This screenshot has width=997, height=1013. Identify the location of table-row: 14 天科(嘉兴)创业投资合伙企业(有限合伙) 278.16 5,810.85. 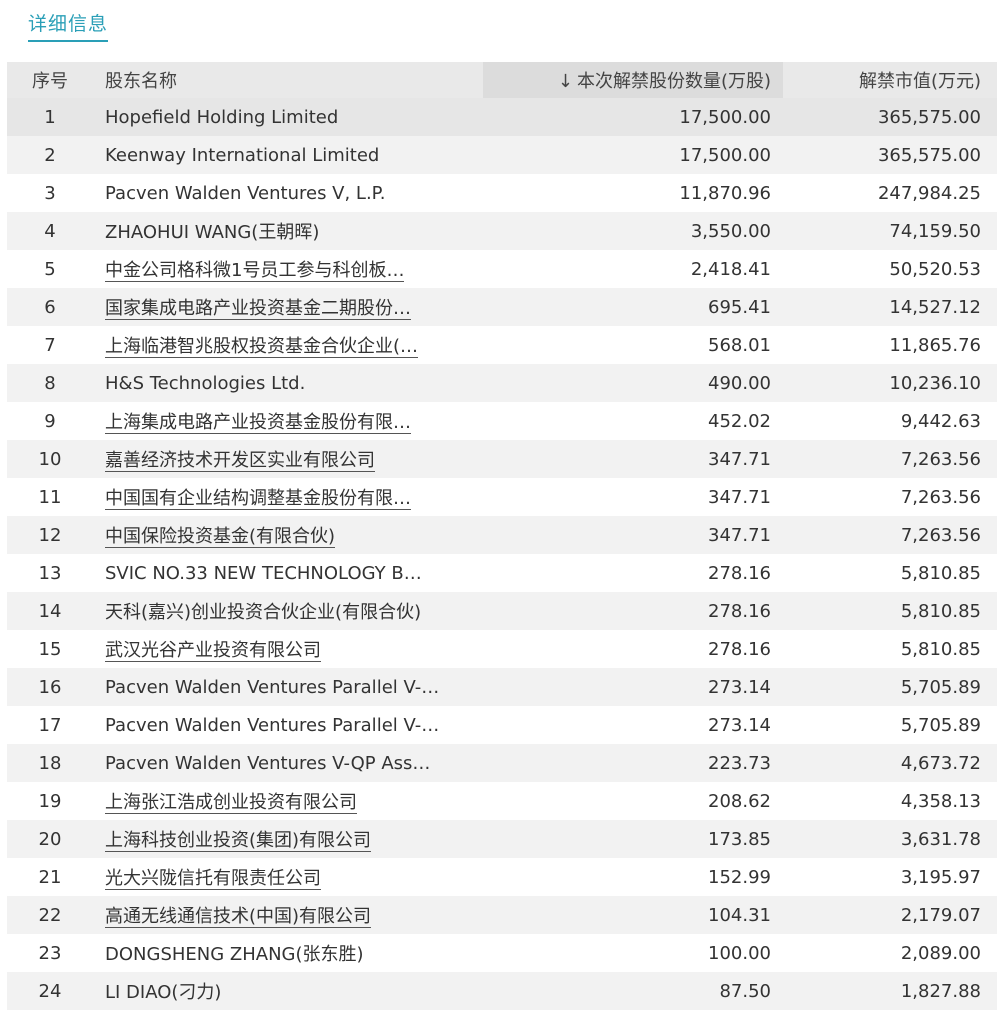
(502, 611).